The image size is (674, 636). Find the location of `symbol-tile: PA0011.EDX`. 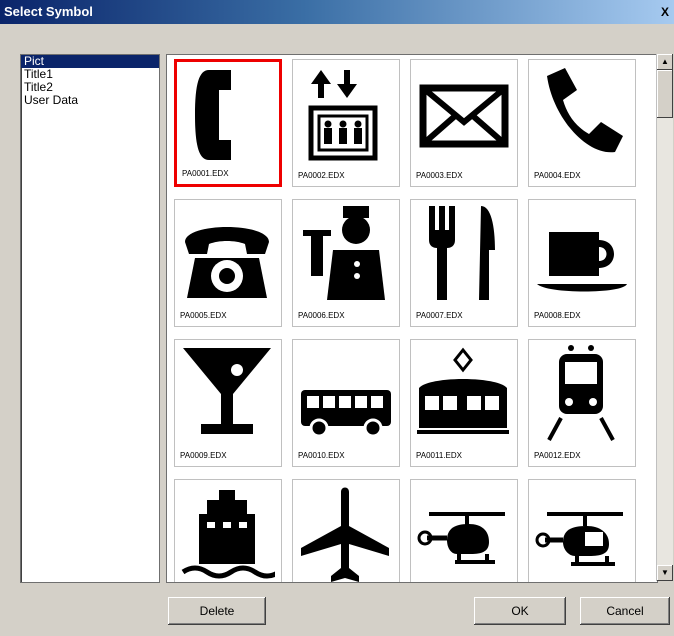

symbol-tile: PA0011.EDX is located at coordinates (464, 403).